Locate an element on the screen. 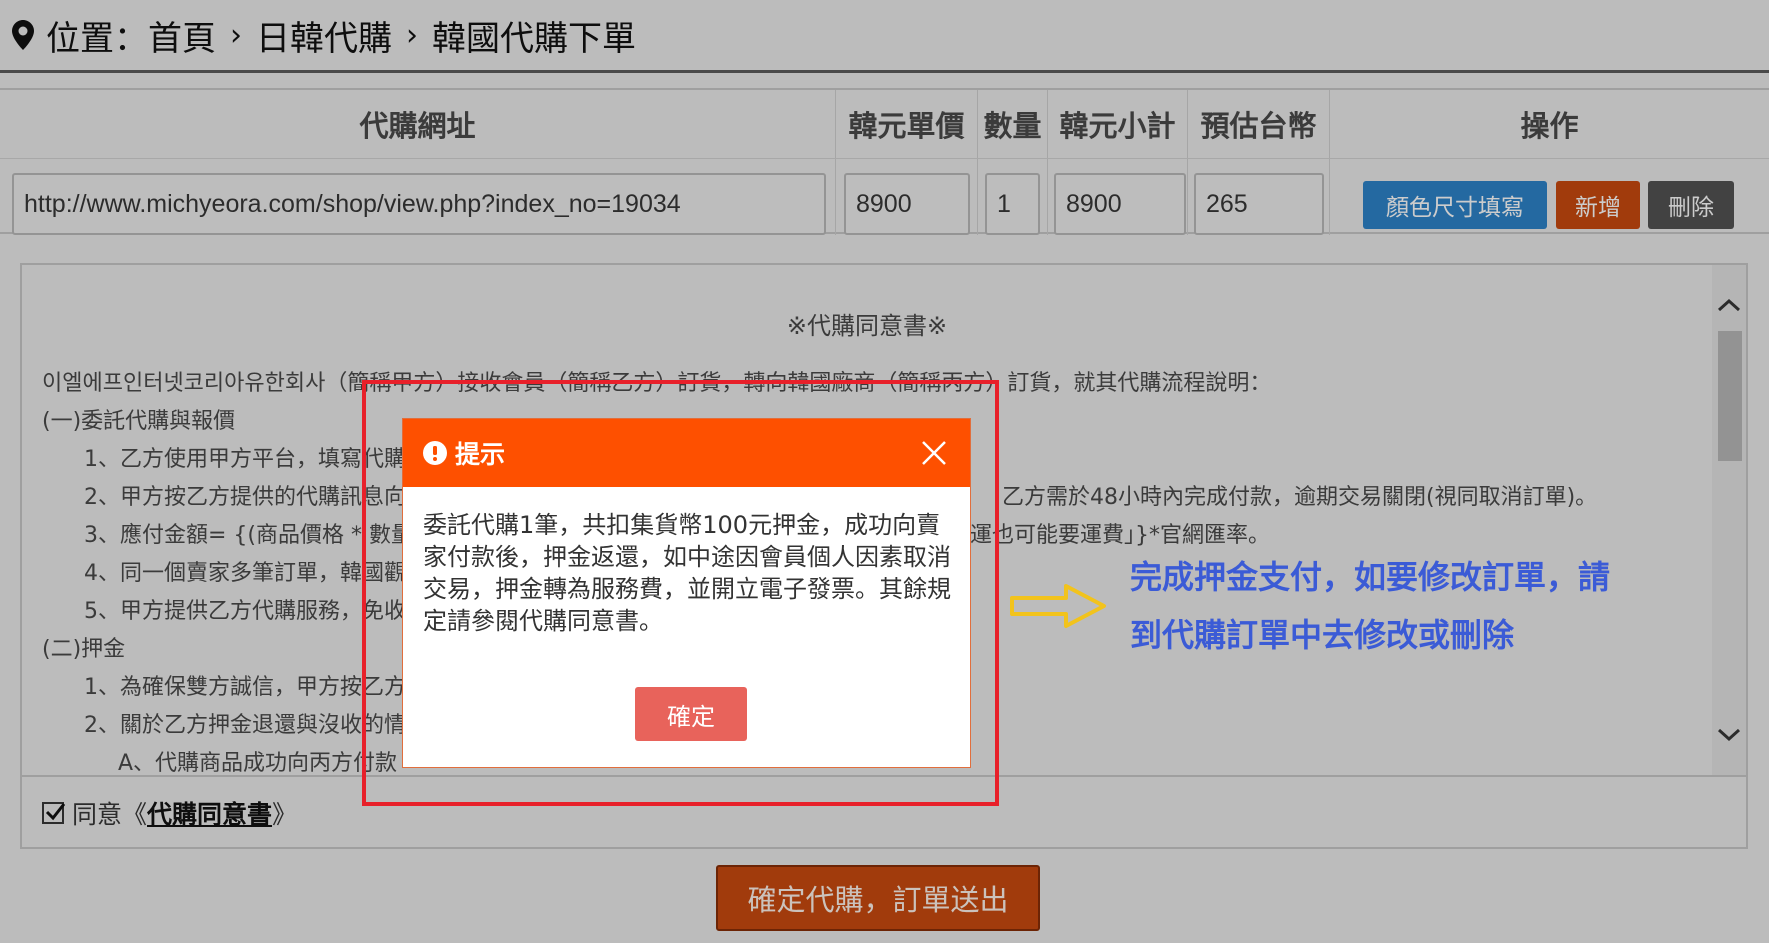 This screenshot has height=943, width=1769. confirm-button: 確定 is located at coordinates (691, 714).